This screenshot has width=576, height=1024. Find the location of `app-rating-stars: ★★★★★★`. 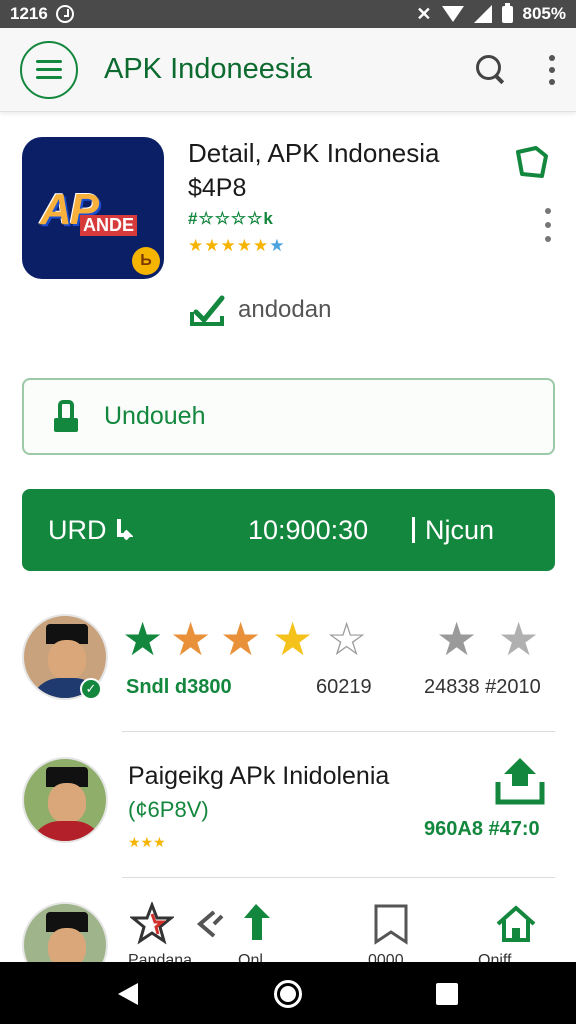

app-rating-stars: ★★★★★★ is located at coordinates (236, 246).